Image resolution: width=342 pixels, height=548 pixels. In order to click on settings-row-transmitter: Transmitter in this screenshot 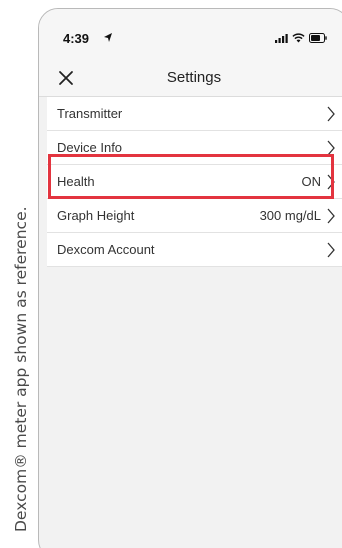, I will do `click(194, 114)`.